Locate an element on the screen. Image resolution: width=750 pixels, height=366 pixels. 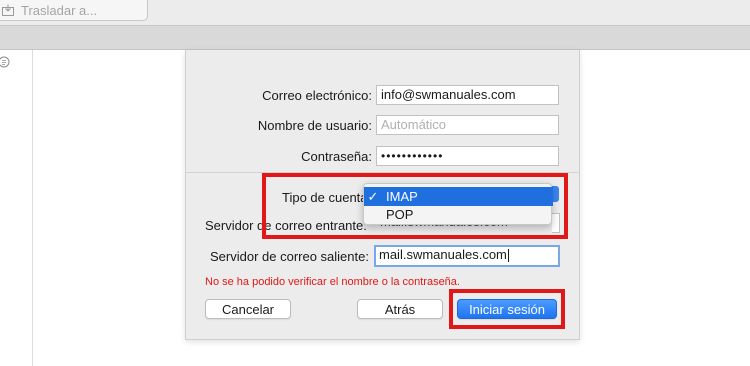
password-label: Contraseña: is located at coordinates (336, 156).